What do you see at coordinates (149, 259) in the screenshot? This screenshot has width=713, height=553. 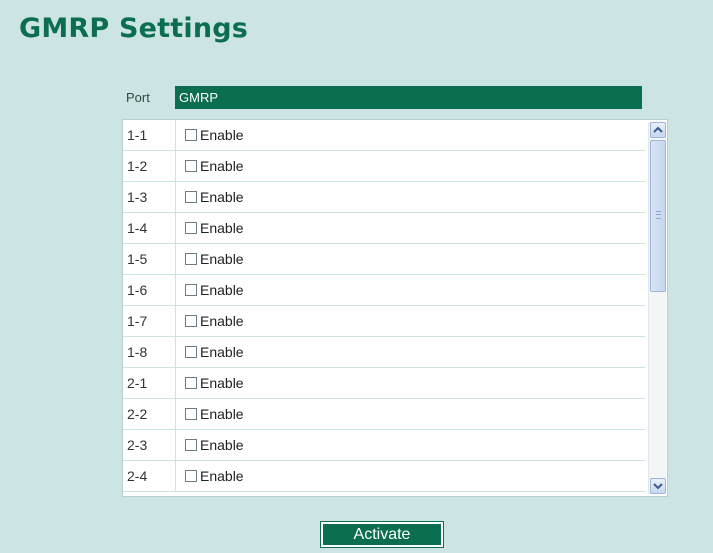 I see `port-id: 1-5` at bounding box center [149, 259].